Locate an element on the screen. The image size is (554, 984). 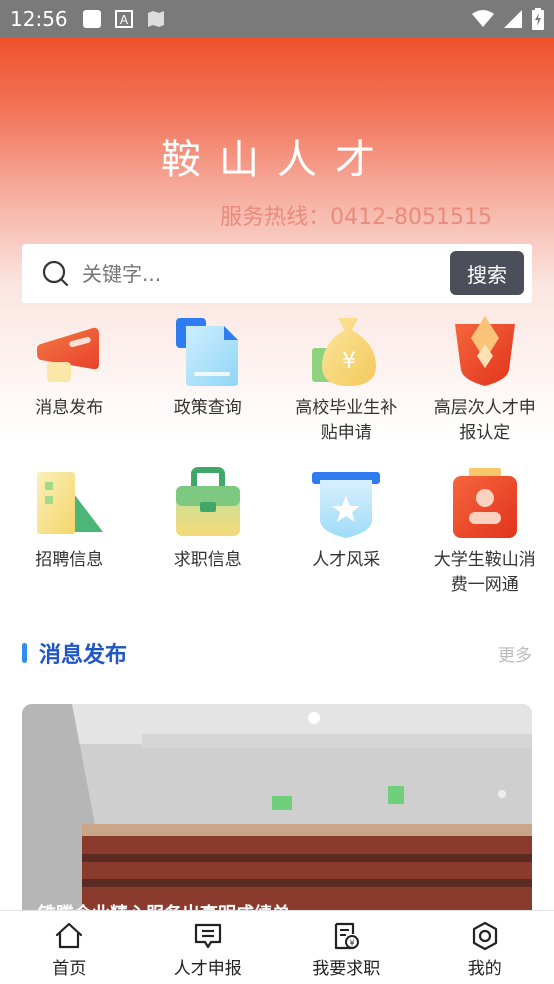
nav-item-talent-declare: 人才申报 is located at coordinates (208, 947).